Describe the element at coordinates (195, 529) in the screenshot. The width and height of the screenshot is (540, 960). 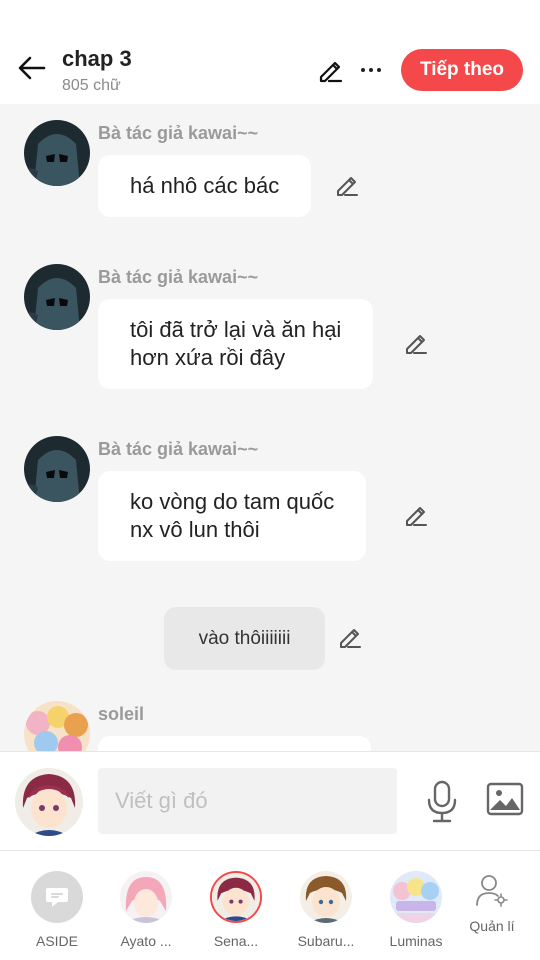
I see `message-text-line: nx vô lun thôi` at that location.